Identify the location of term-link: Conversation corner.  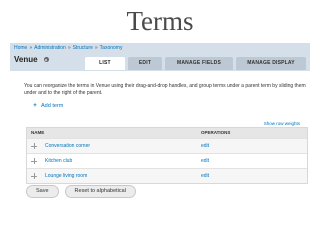
(67, 146).